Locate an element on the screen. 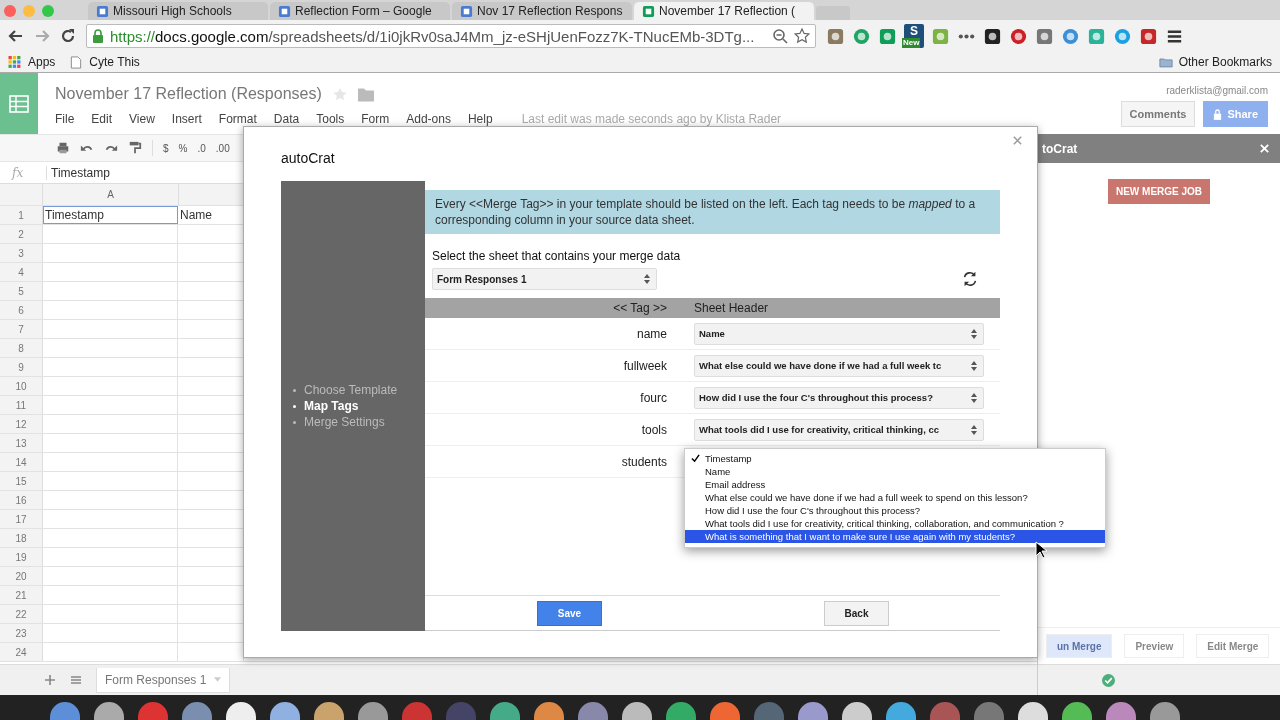 This screenshot has width=1280, height=720. menu-item: Help is located at coordinates (480, 119).